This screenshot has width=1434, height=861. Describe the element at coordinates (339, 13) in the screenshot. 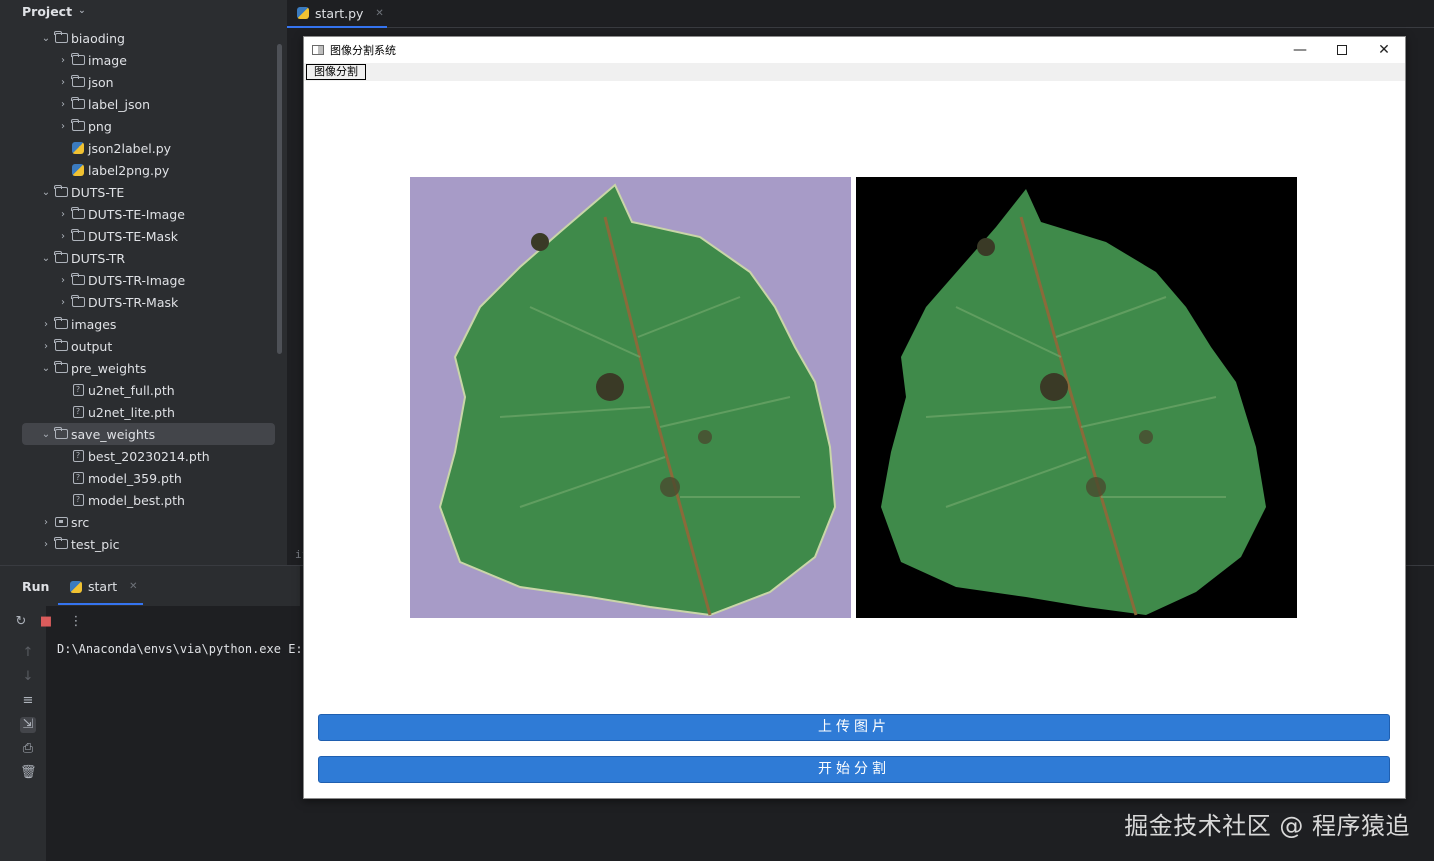

I see `editor-tab-label: start.py` at that location.